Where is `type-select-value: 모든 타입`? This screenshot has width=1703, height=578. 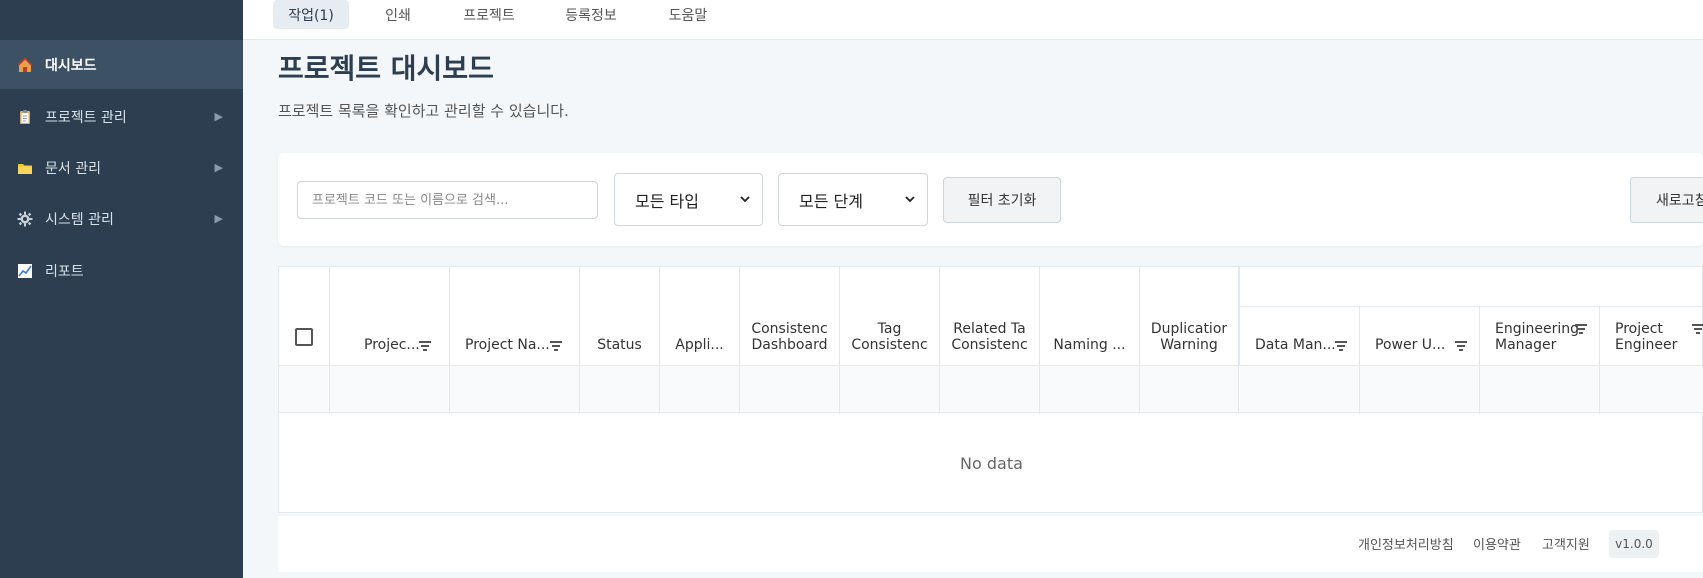 type-select-value: 모든 타입 is located at coordinates (667, 201).